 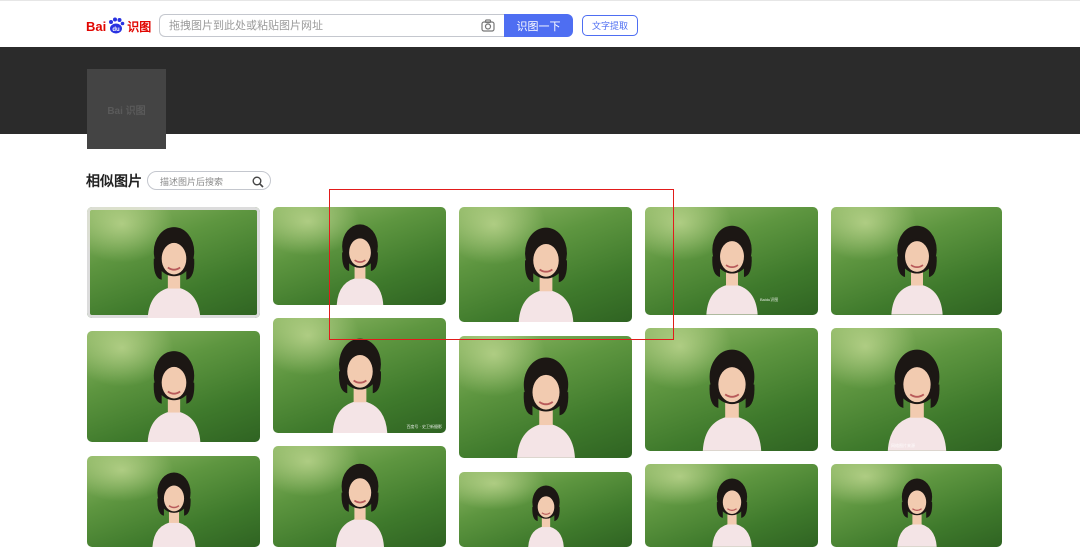 I want to click on search-icon, so click(x=258, y=181).